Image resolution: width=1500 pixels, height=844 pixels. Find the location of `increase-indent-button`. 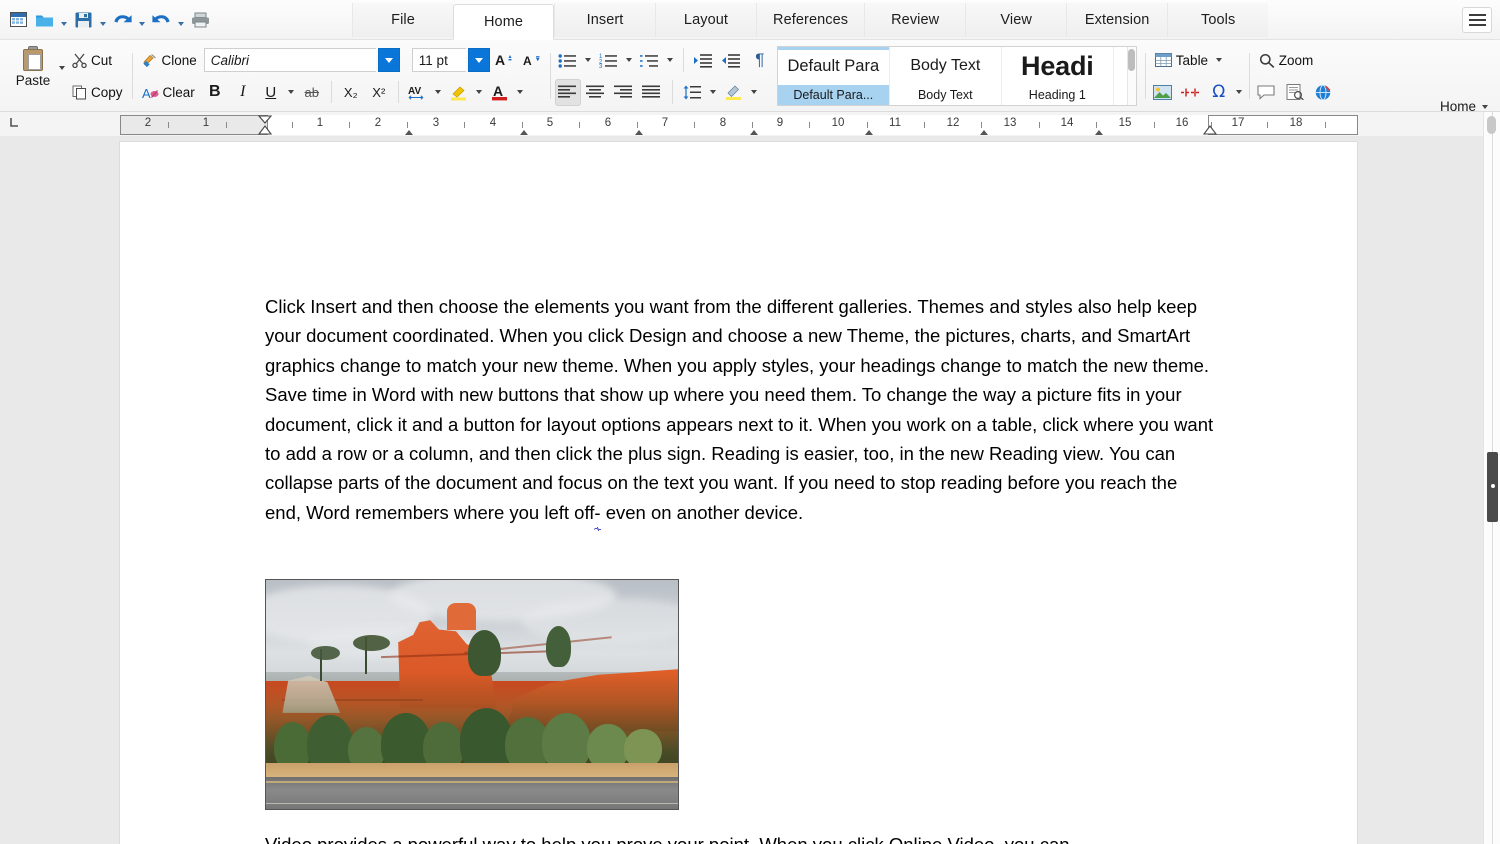

increase-indent-button is located at coordinates (704, 60).